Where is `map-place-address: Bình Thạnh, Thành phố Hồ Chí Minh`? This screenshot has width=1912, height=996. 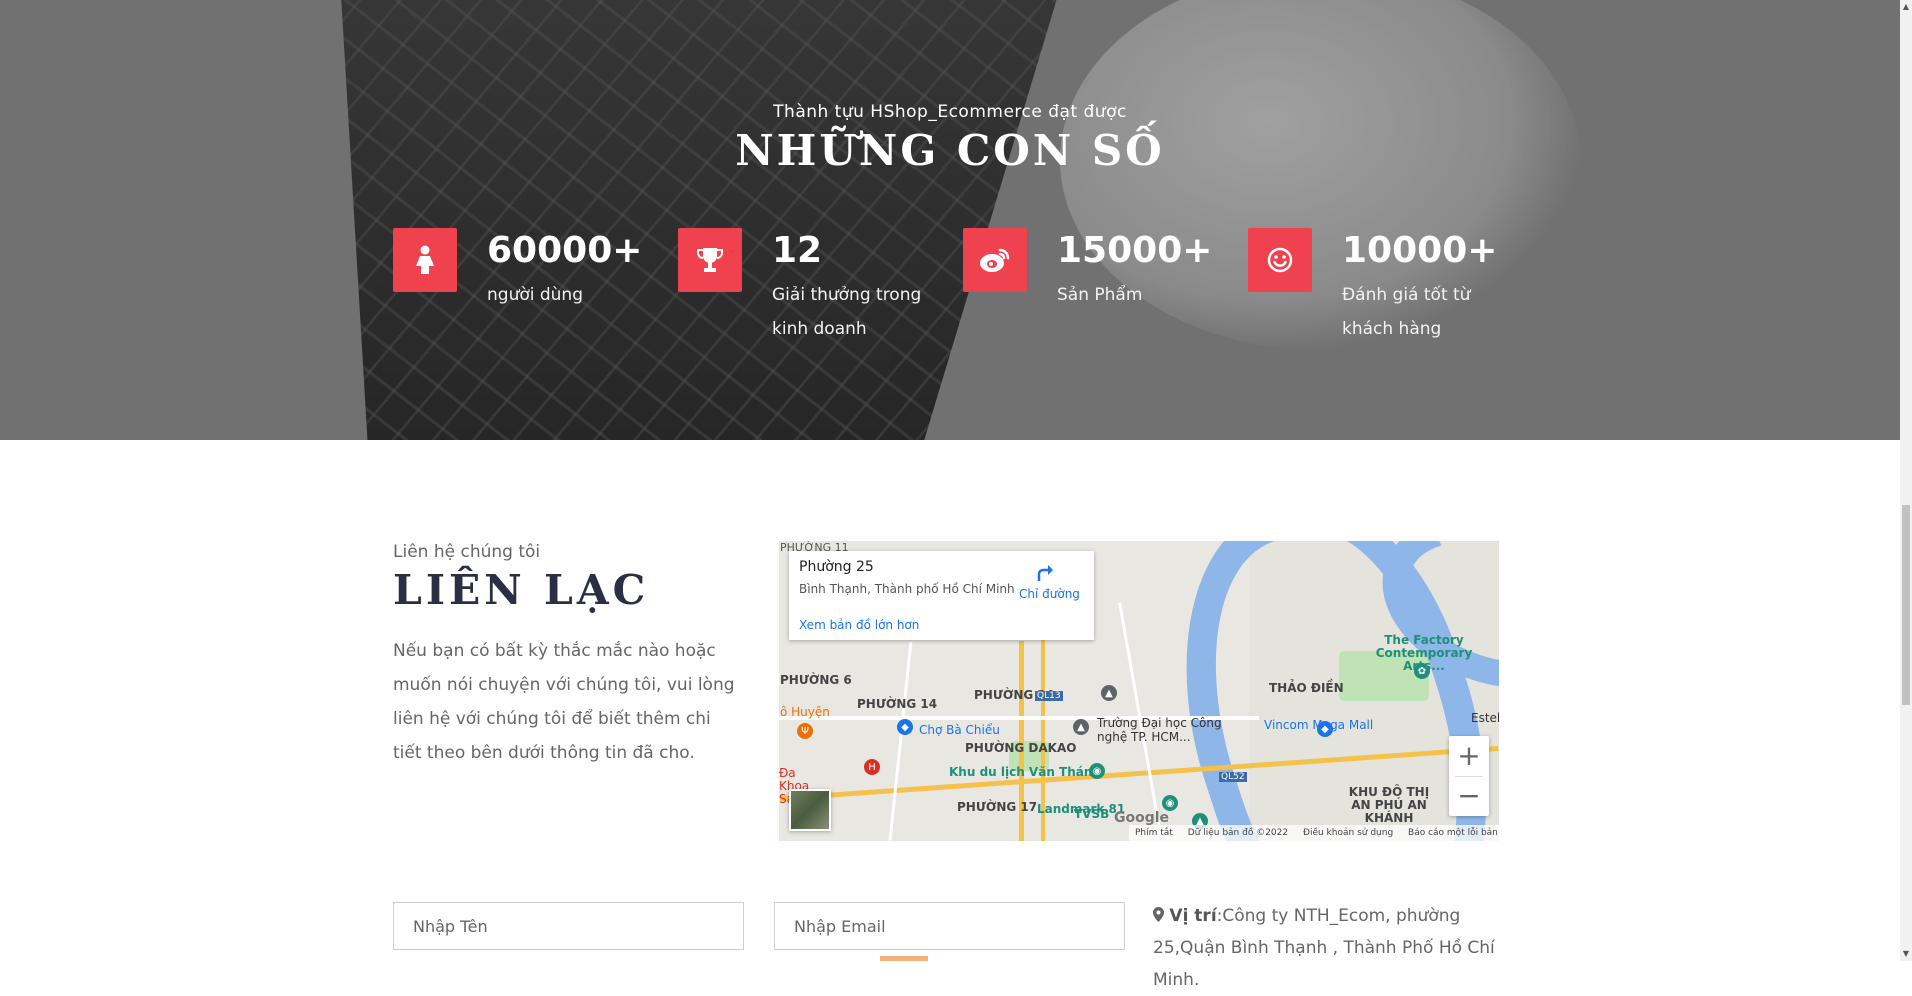 map-place-address: Bình Thạnh, Thành phố Hồ Chí Minh is located at coordinates (907, 589).